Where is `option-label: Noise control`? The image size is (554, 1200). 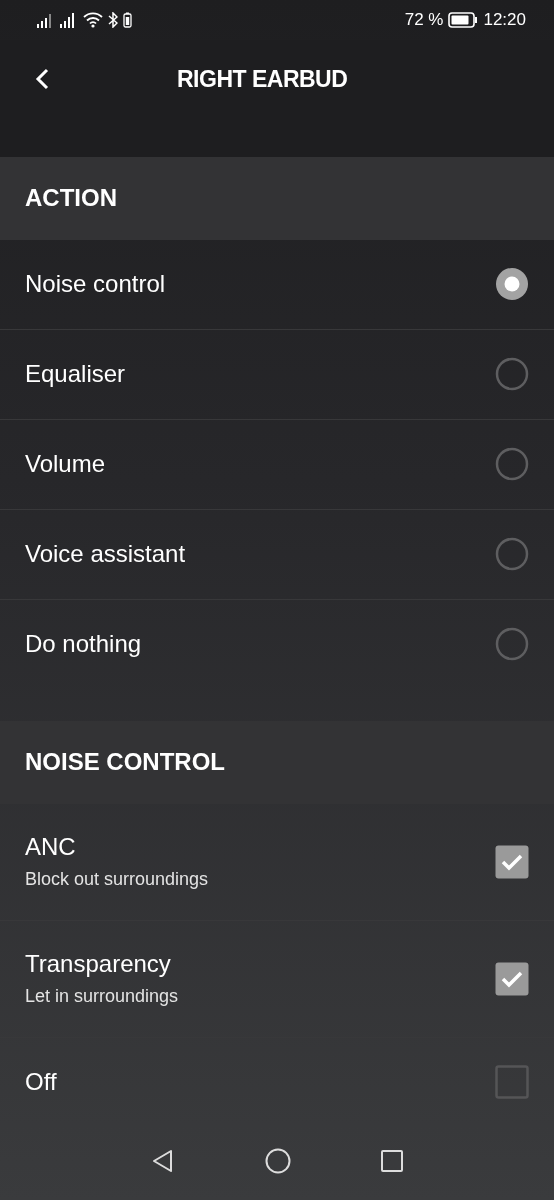 option-label: Noise control is located at coordinates (95, 284).